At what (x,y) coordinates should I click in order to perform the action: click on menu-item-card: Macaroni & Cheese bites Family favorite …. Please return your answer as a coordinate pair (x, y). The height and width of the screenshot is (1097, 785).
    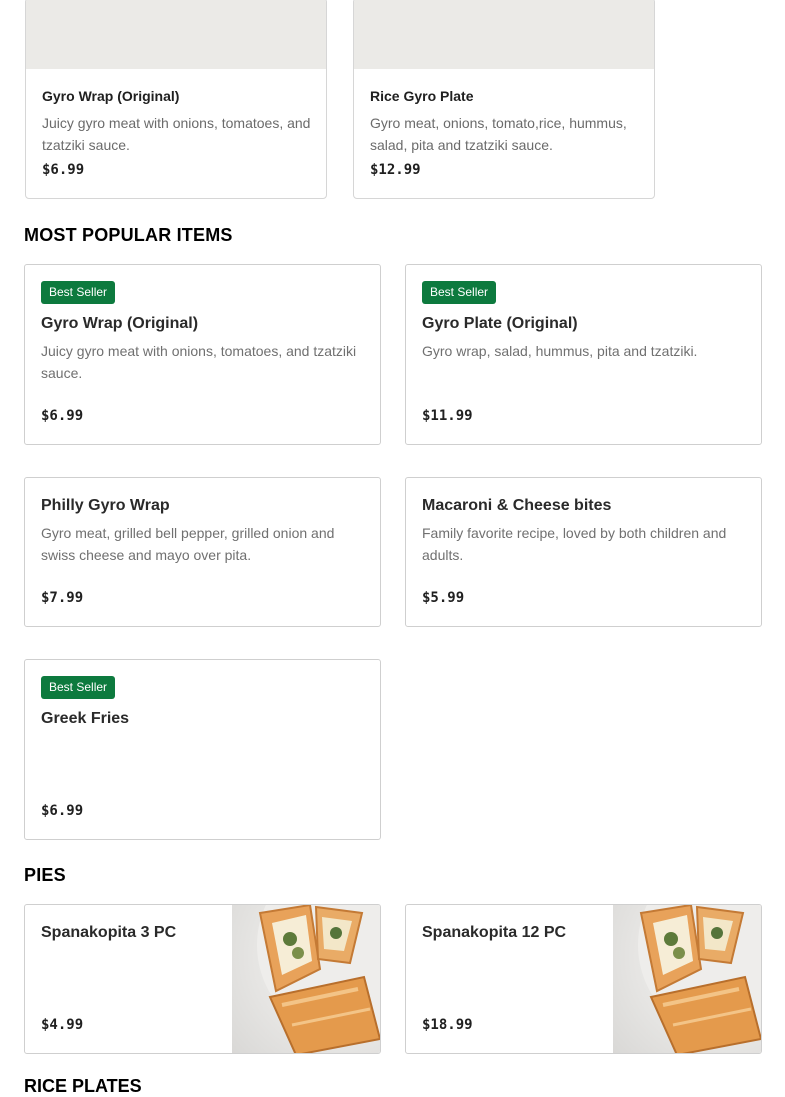
    Looking at the image, I should click on (583, 552).